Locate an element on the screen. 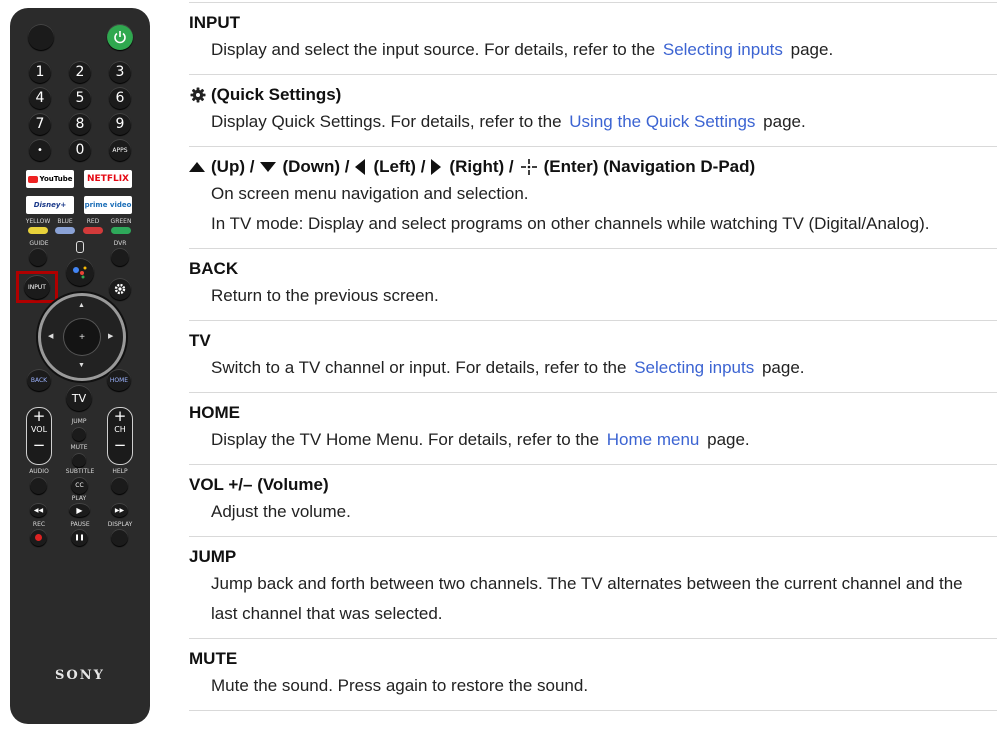 The image size is (1006, 746). tv-button: TV is located at coordinates (79, 398).